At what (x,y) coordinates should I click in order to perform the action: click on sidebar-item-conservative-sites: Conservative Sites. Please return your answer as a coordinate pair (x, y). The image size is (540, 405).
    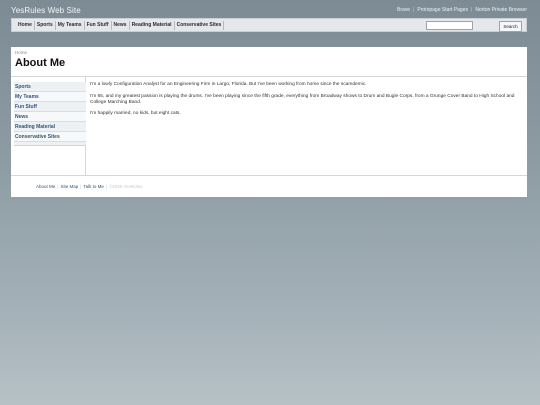
    Looking at the image, I should click on (50, 137).